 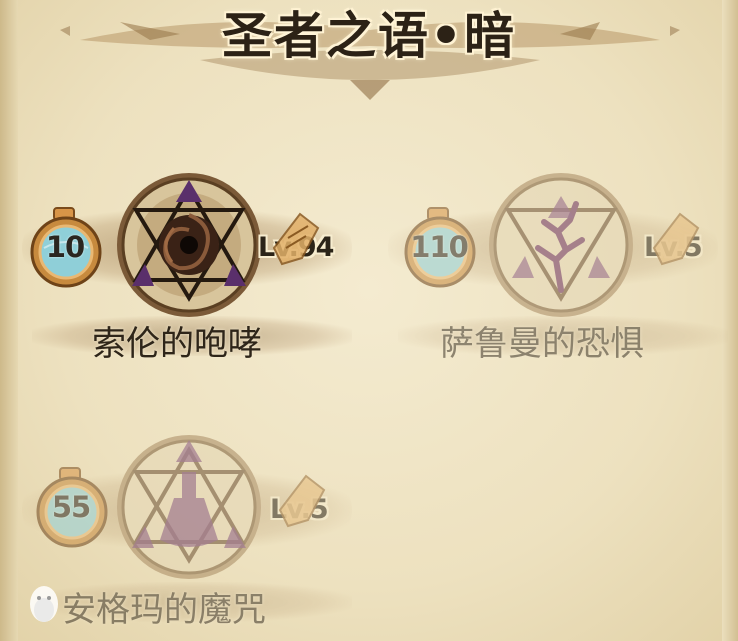 What do you see at coordinates (542, 344) in the screenshot?
I see `skill-name: 萨鲁曼的恐惧` at bounding box center [542, 344].